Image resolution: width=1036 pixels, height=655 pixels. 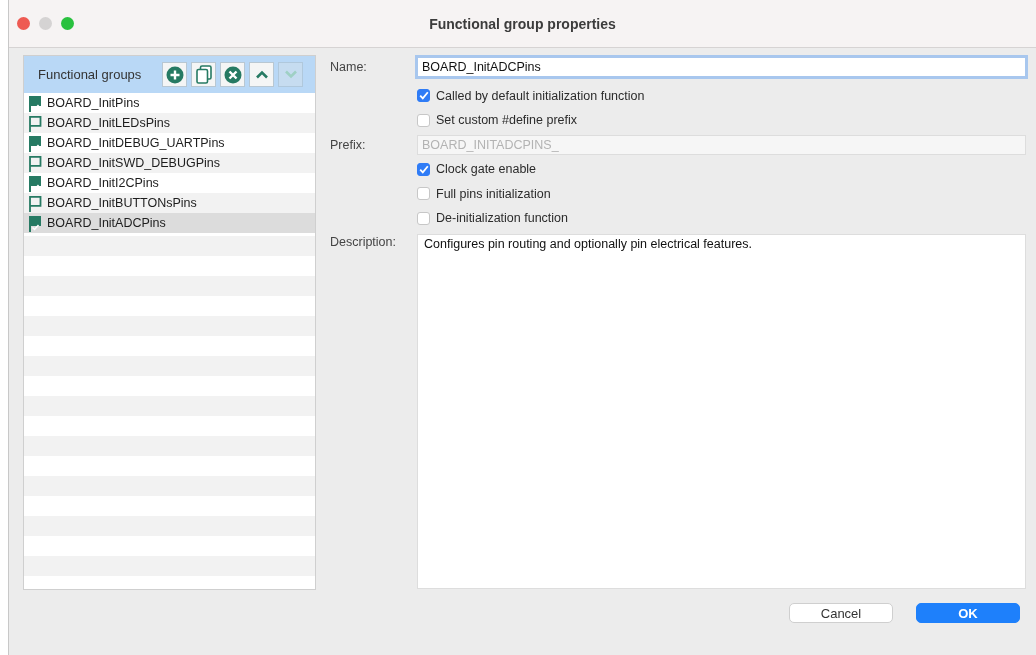 I want to click on group-item: BOARD_InitI2CPins, so click(x=169, y=183).